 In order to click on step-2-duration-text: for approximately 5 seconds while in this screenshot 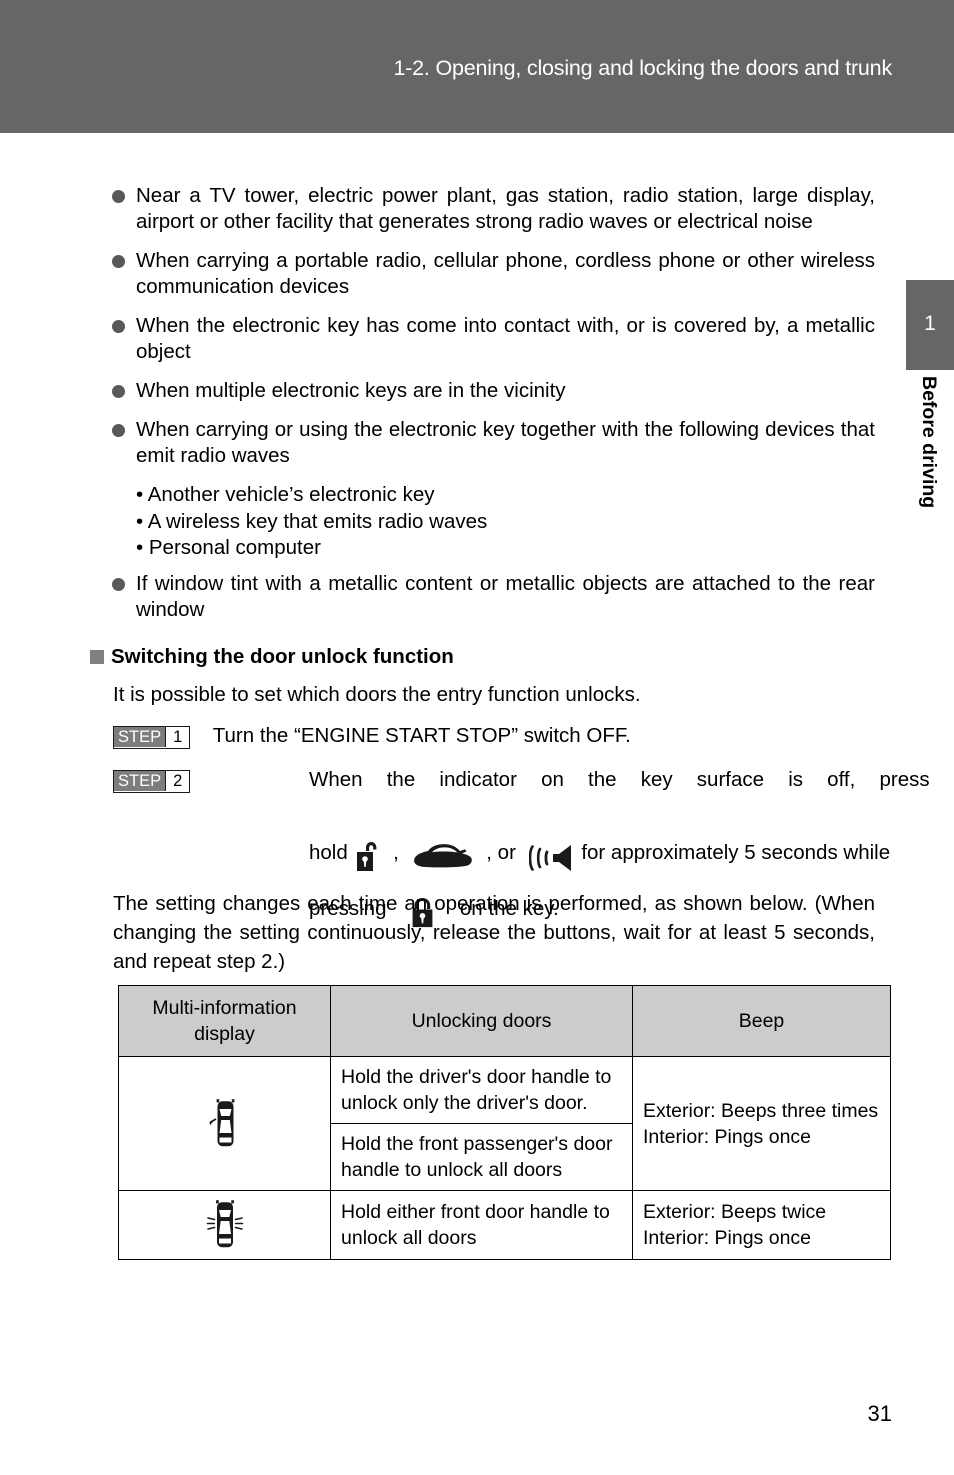, I will do `click(736, 852)`.